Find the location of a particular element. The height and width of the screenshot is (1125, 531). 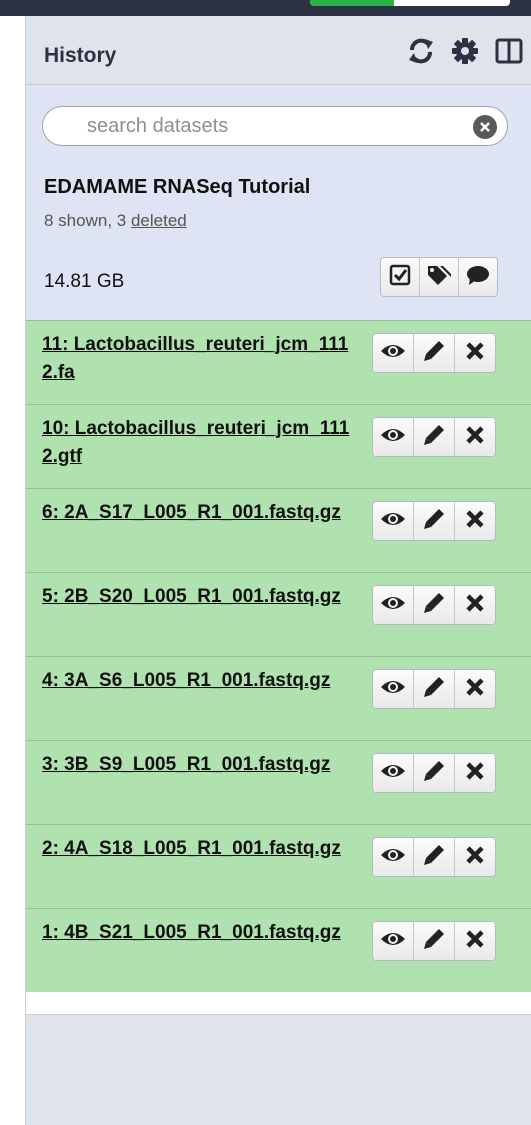

comment-icon is located at coordinates (478, 277).